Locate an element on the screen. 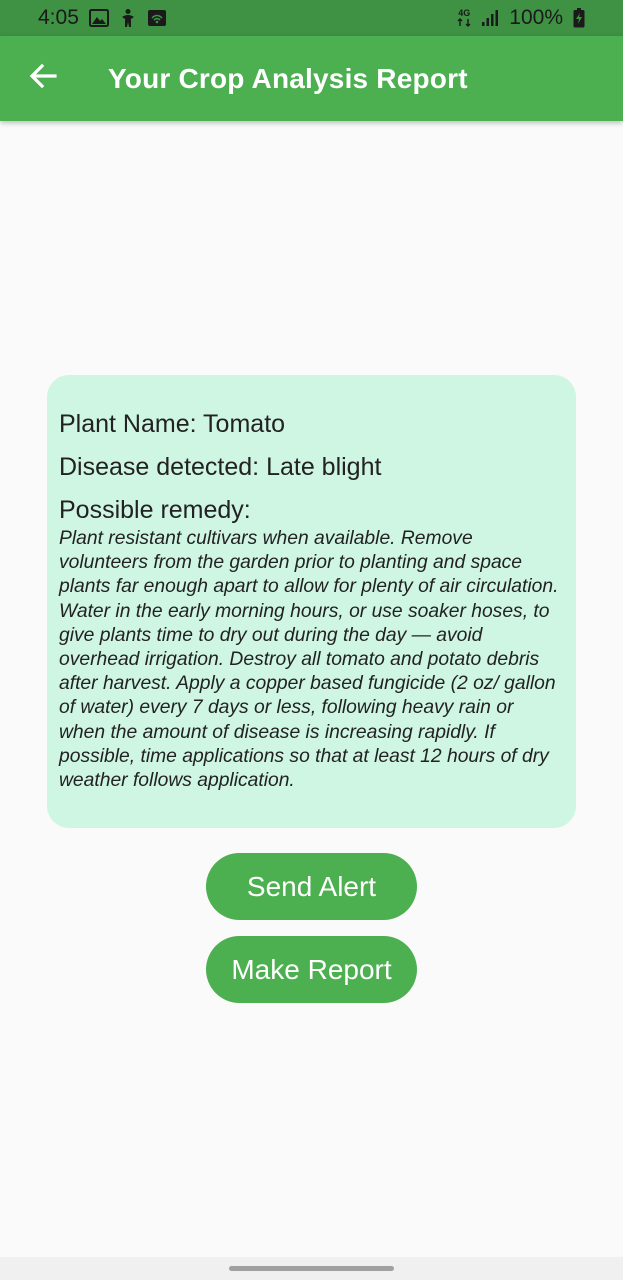 The image size is (623, 1280). back-button is located at coordinates (43, 79).